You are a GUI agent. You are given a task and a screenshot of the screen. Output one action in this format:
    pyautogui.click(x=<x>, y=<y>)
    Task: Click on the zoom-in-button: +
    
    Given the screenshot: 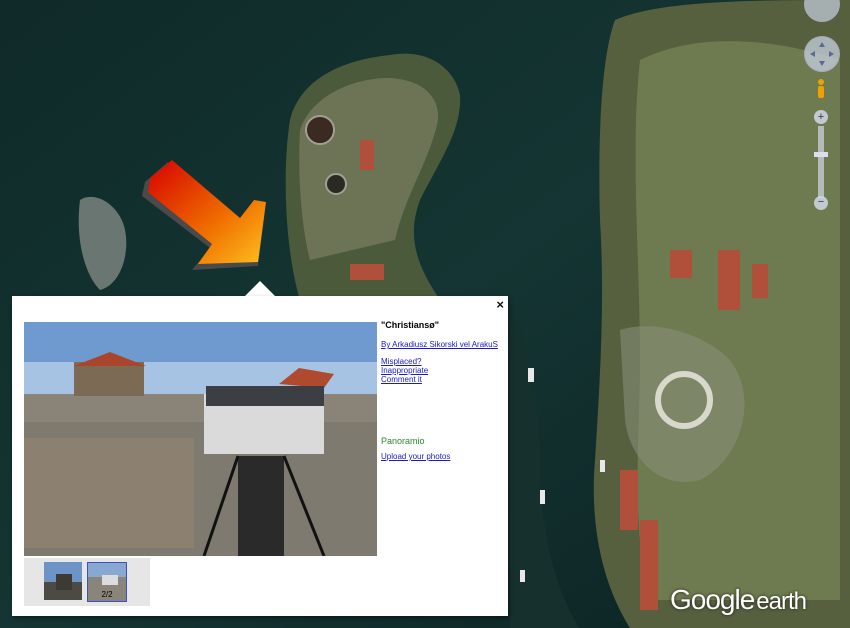 What is the action you would take?
    pyautogui.click(x=821, y=117)
    